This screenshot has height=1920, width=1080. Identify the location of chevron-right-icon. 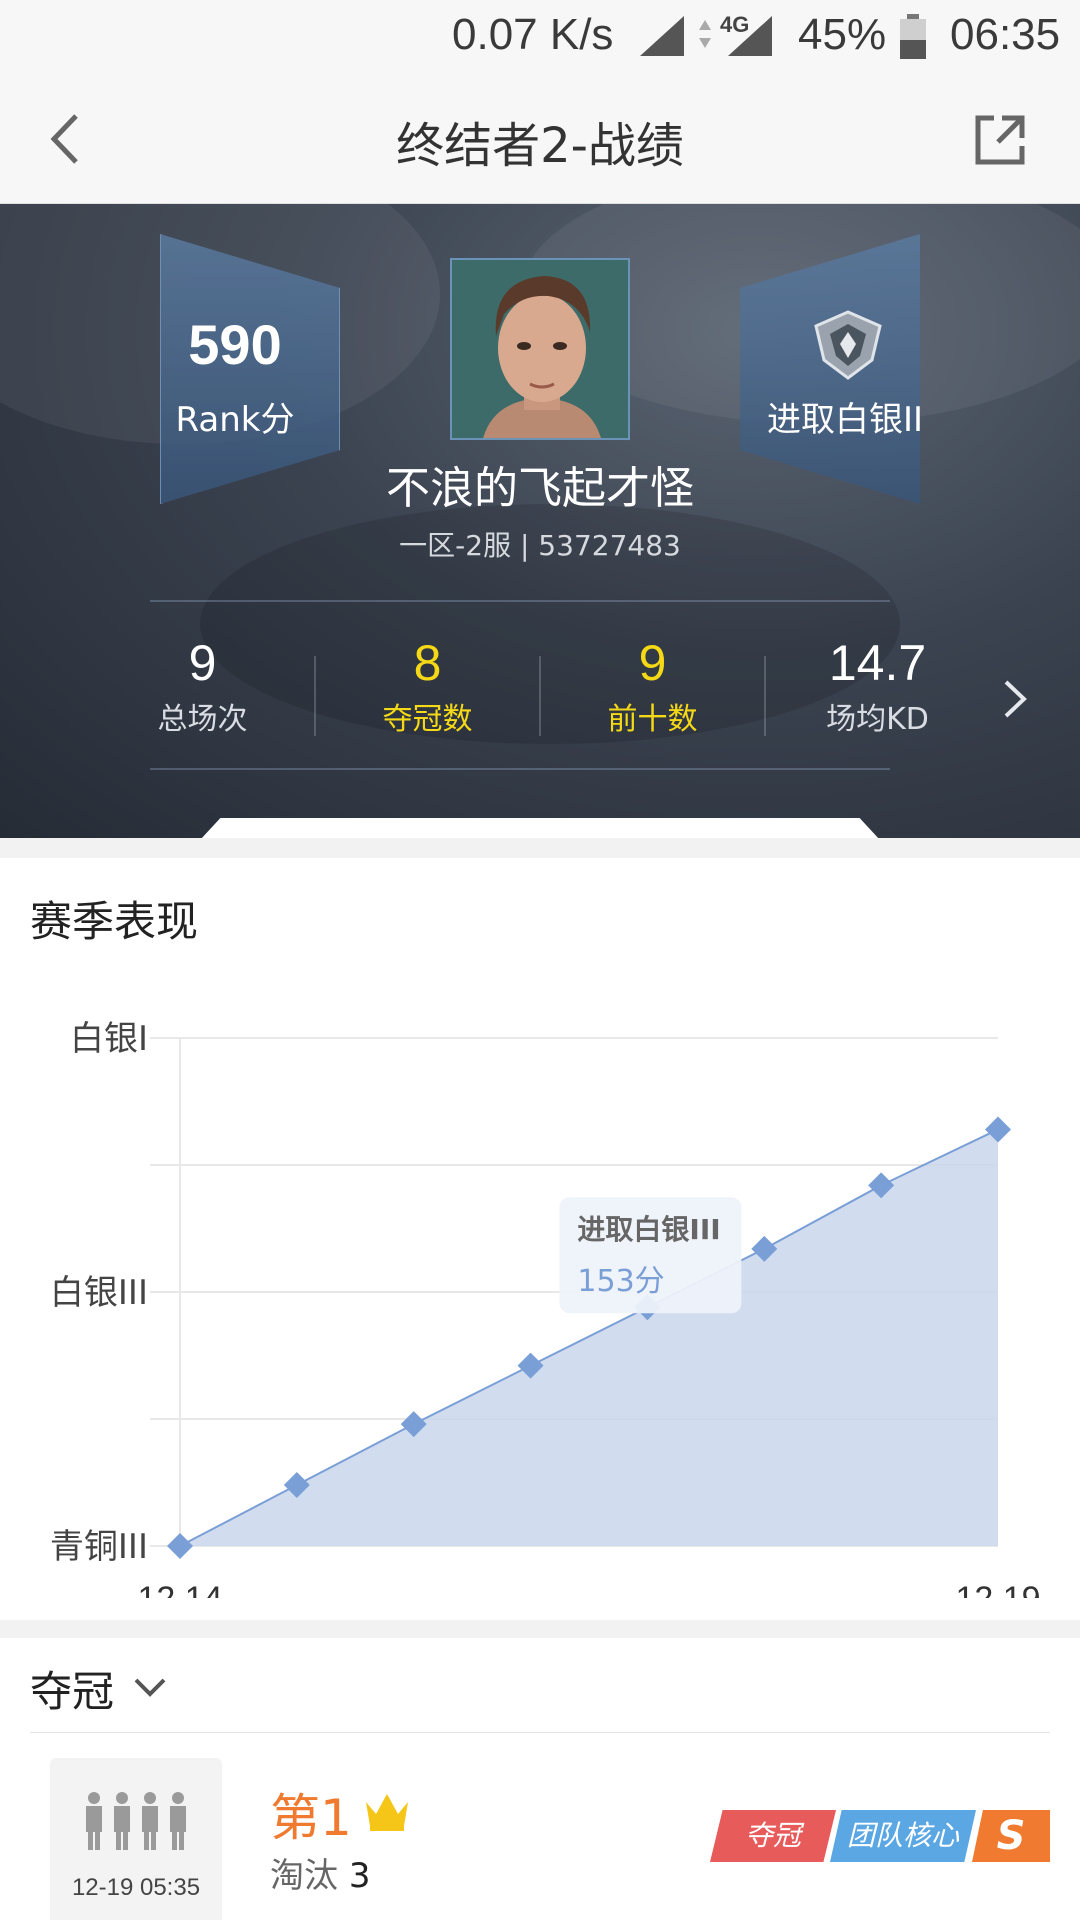
(1015, 699).